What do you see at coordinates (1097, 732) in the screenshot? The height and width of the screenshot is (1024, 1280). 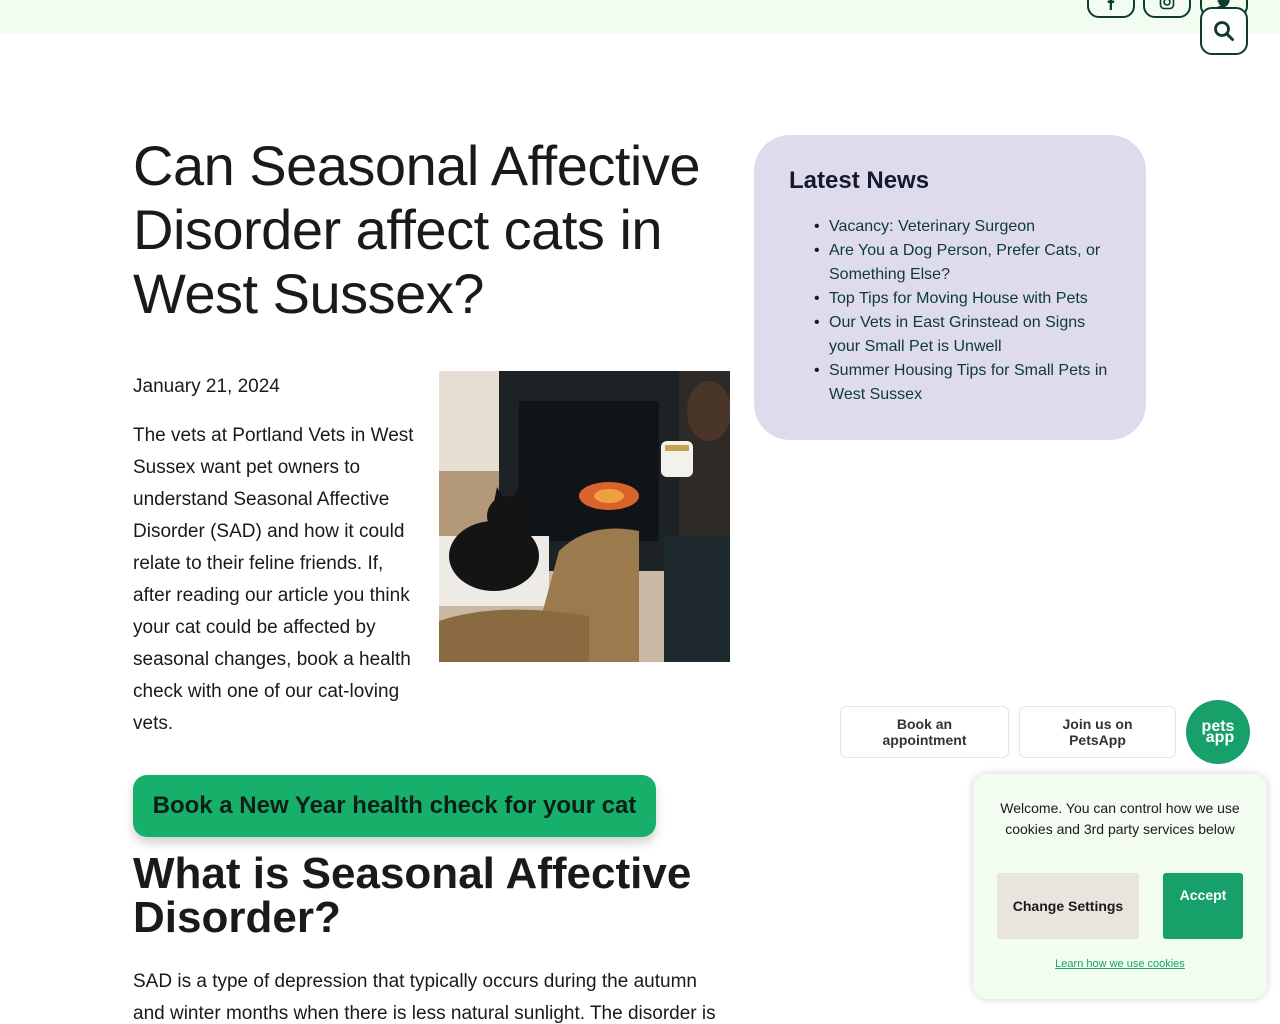 I see `join-petsapp-button: Join us on PetsApp` at bounding box center [1097, 732].